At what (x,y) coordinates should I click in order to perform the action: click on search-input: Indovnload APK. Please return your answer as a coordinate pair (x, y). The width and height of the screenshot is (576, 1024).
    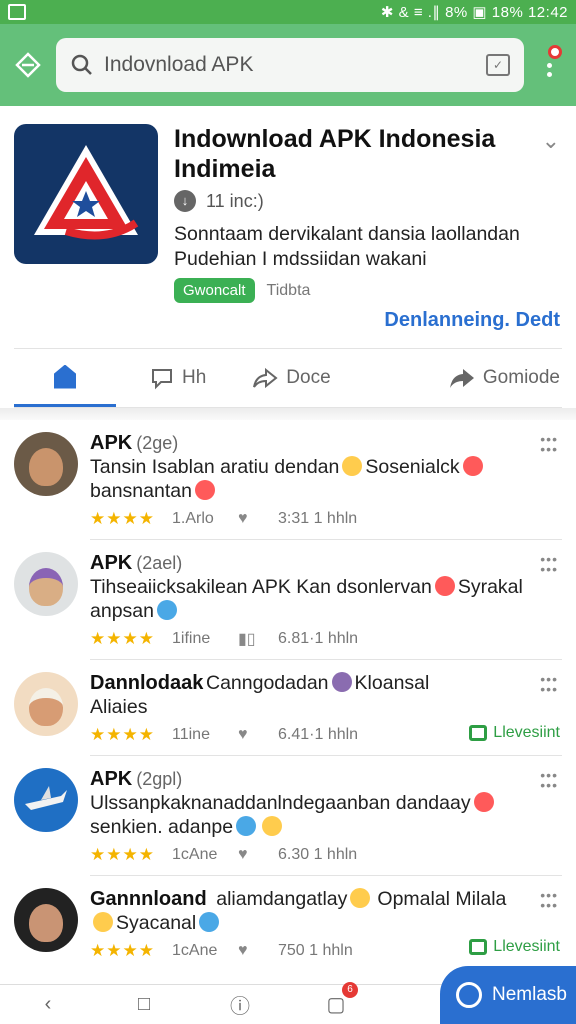
    Looking at the image, I should click on (290, 65).